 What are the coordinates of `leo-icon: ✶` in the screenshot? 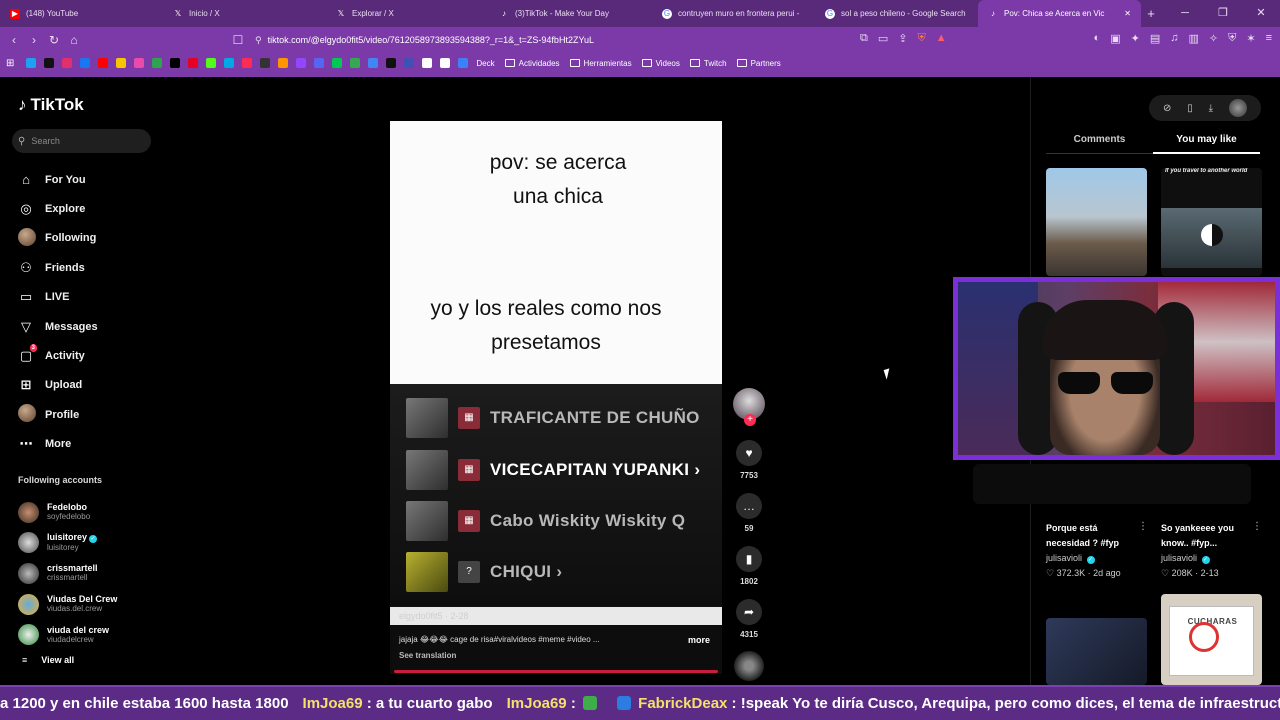 It's located at (1250, 38).